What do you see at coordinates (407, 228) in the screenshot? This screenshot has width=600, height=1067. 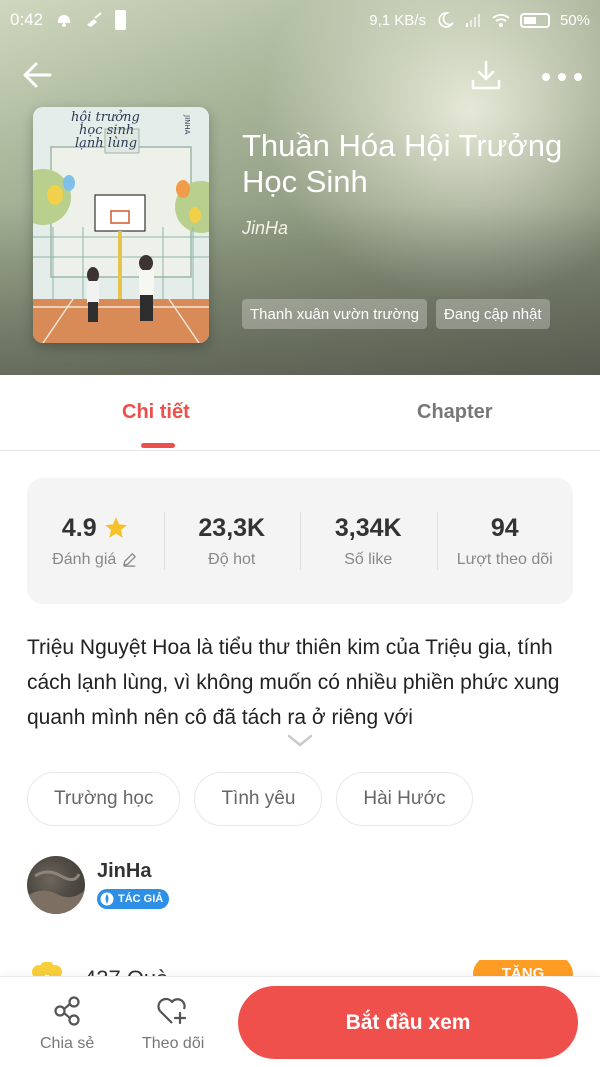 I see `book-author: JinHa` at bounding box center [407, 228].